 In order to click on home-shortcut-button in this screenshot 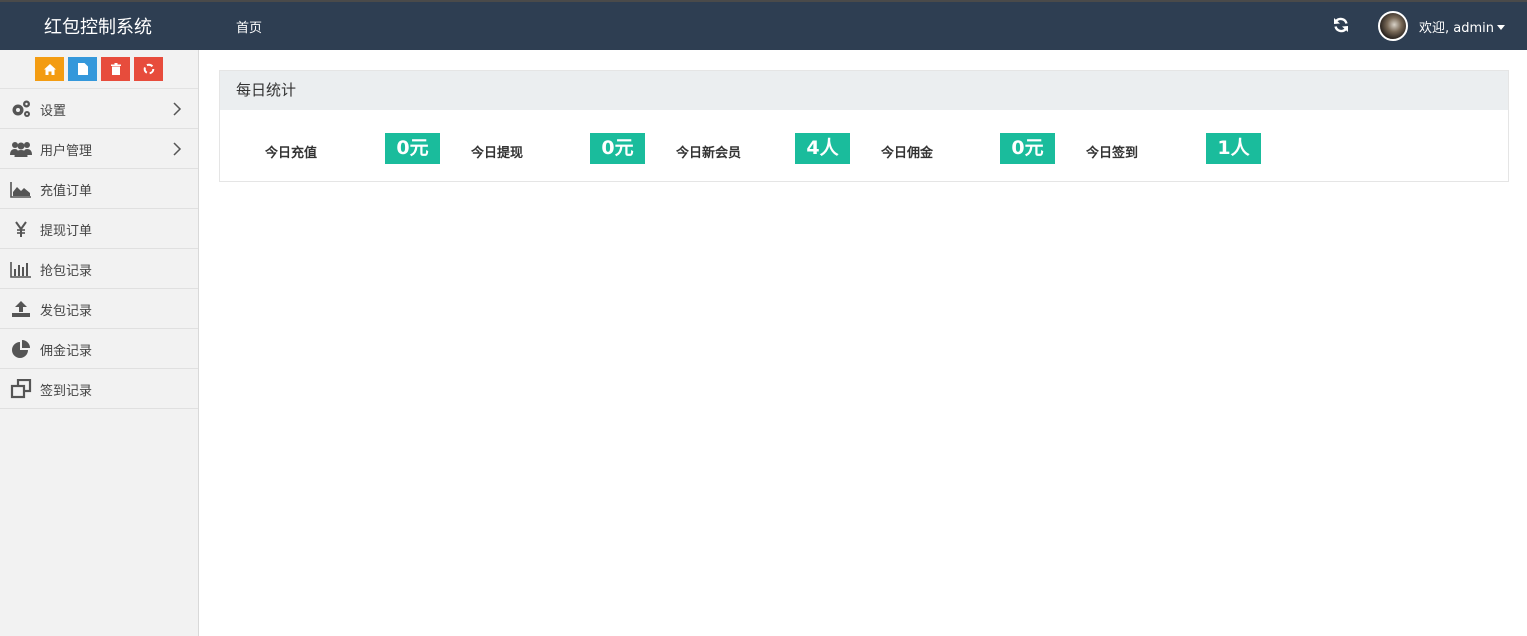, I will do `click(49, 69)`.